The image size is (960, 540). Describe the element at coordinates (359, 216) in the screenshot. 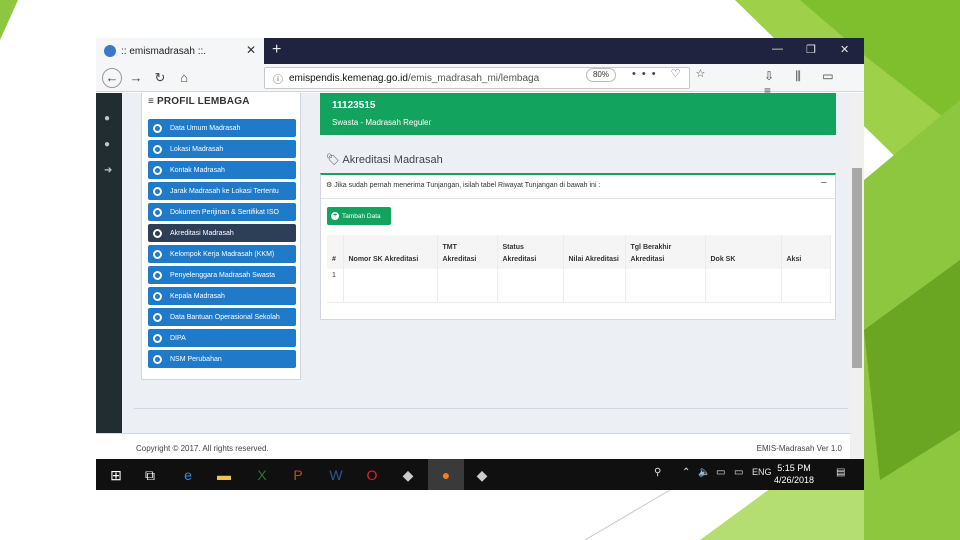

I see `tambah-data-button: + Tambah Data` at that location.